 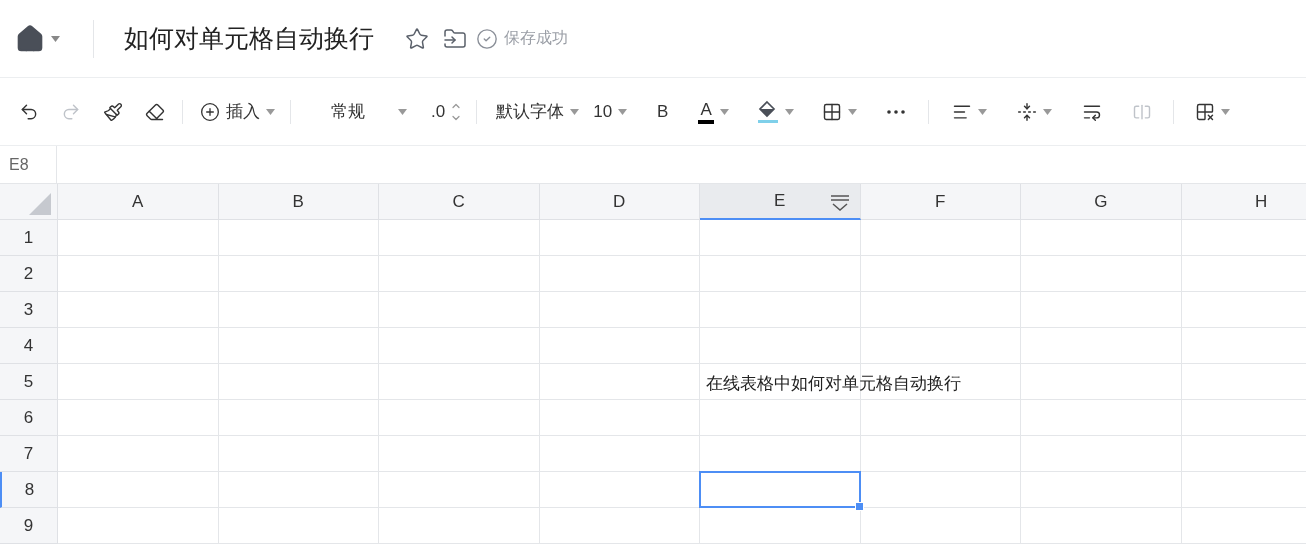 I want to click on row-header: 2, so click(x=29, y=274).